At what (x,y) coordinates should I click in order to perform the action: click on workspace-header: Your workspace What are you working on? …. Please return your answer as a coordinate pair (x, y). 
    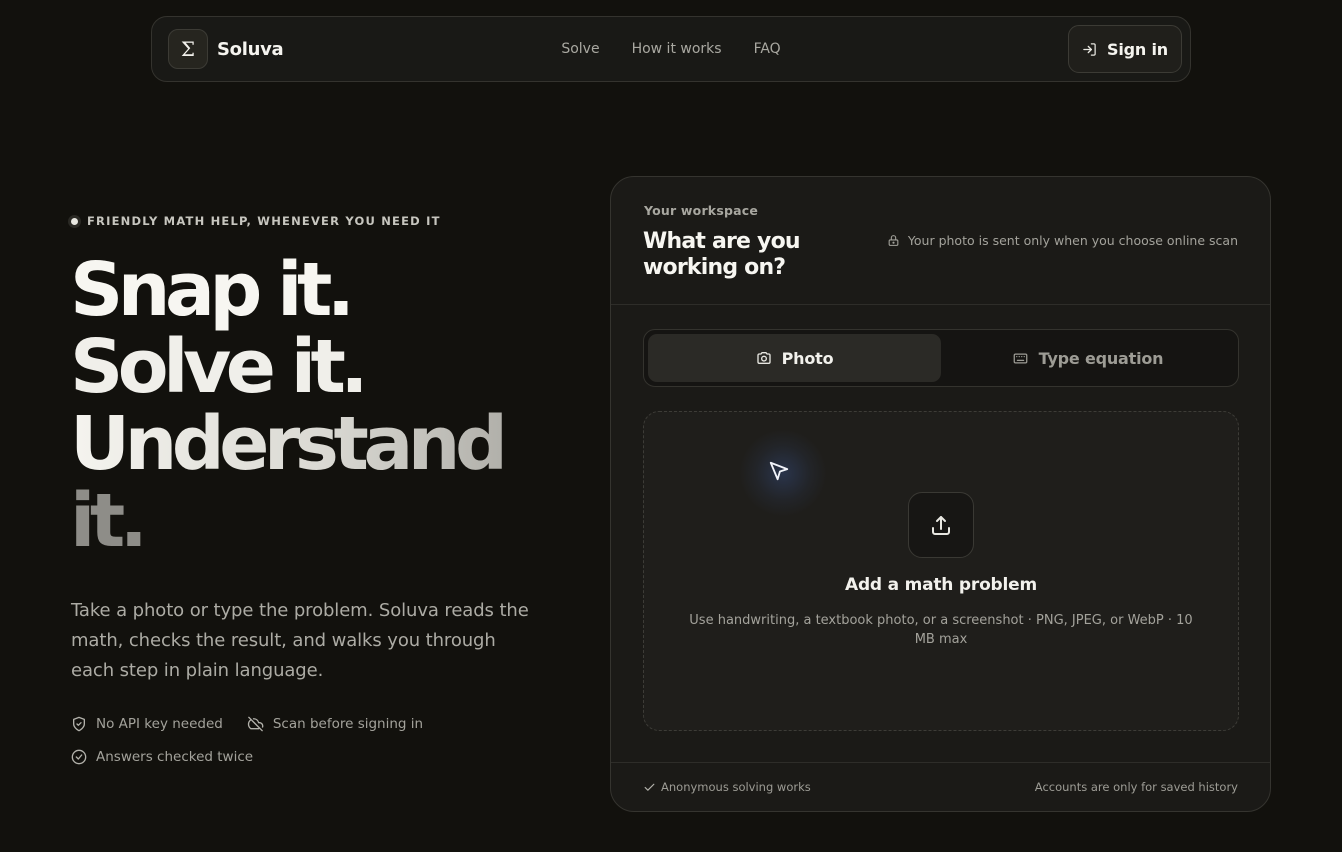
    Looking at the image, I should click on (940, 241).